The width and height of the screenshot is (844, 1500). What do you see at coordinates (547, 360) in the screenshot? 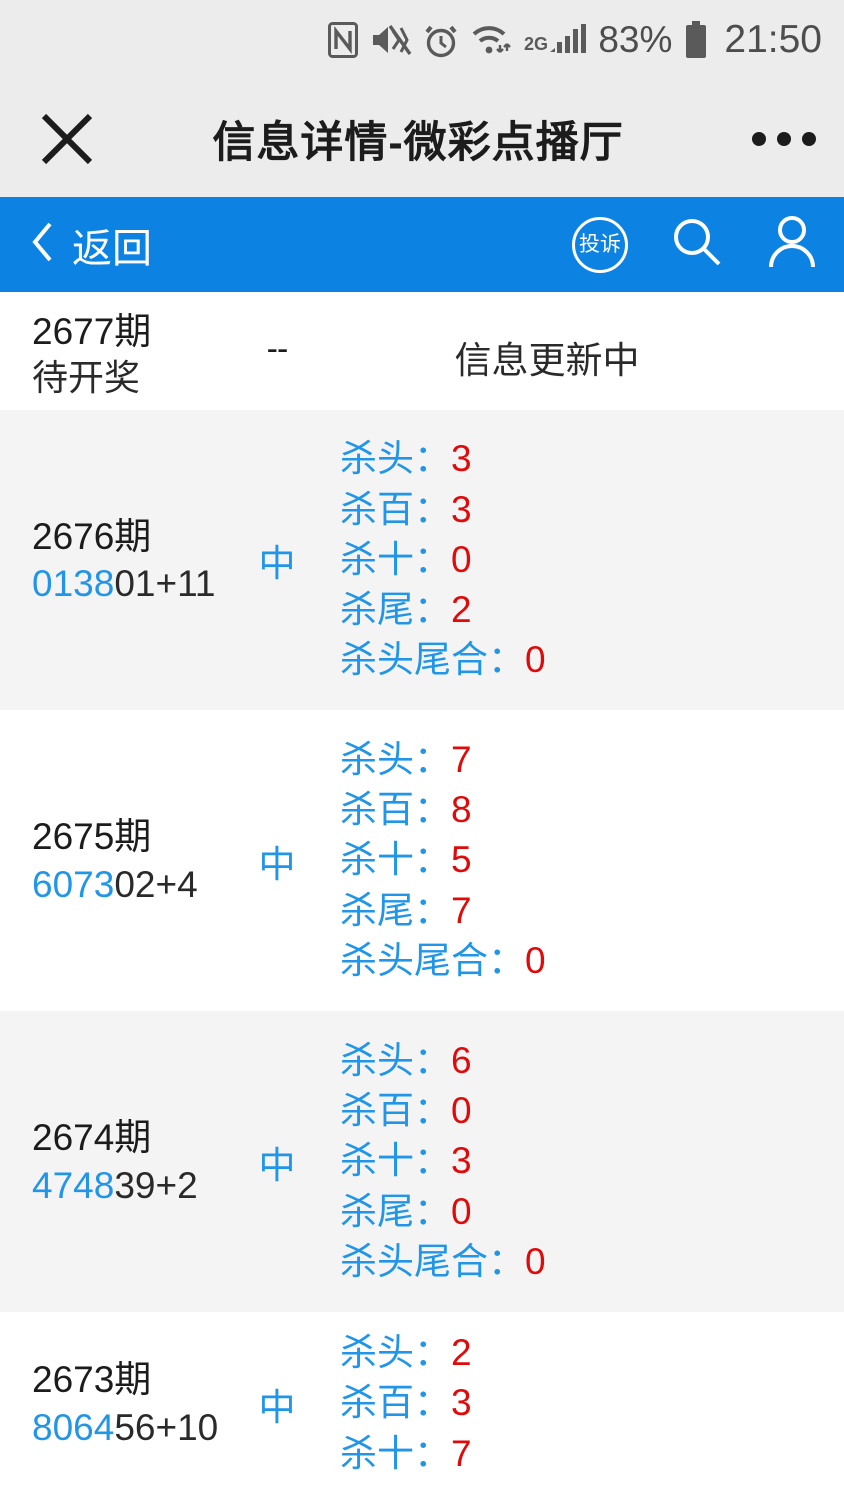
I see `update-message: 信息更新中` at bounding box center [547, 360].